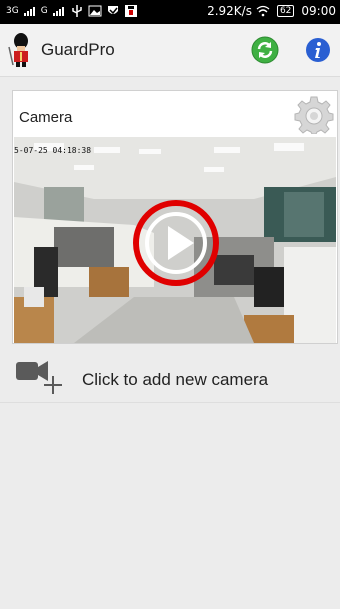 This screenshot has width=340, height=609. Describe the element at coordinates (318, 11) in the screenshot. I see `clock: 09:00` at that location.